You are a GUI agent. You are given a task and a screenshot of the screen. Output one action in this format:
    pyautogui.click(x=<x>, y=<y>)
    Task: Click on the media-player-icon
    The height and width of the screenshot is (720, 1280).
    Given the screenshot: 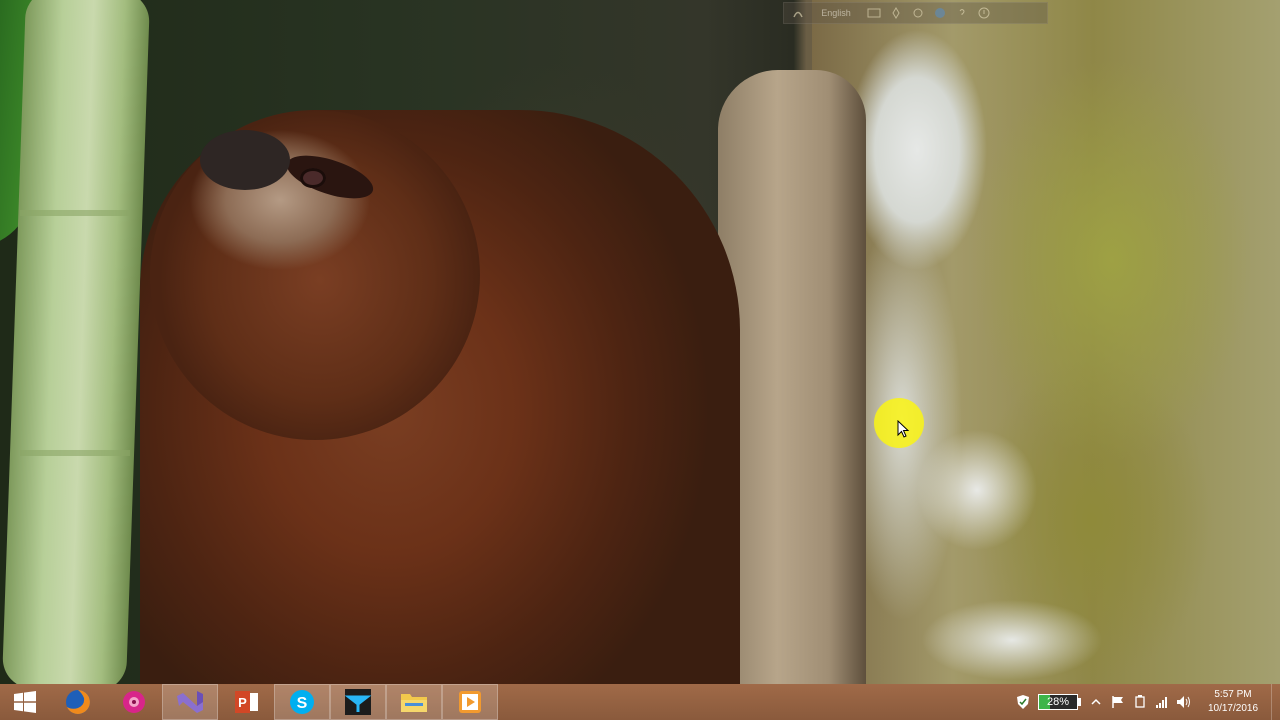 What is the action you would take?
    pyautogui.click(x=470, y=702)
    